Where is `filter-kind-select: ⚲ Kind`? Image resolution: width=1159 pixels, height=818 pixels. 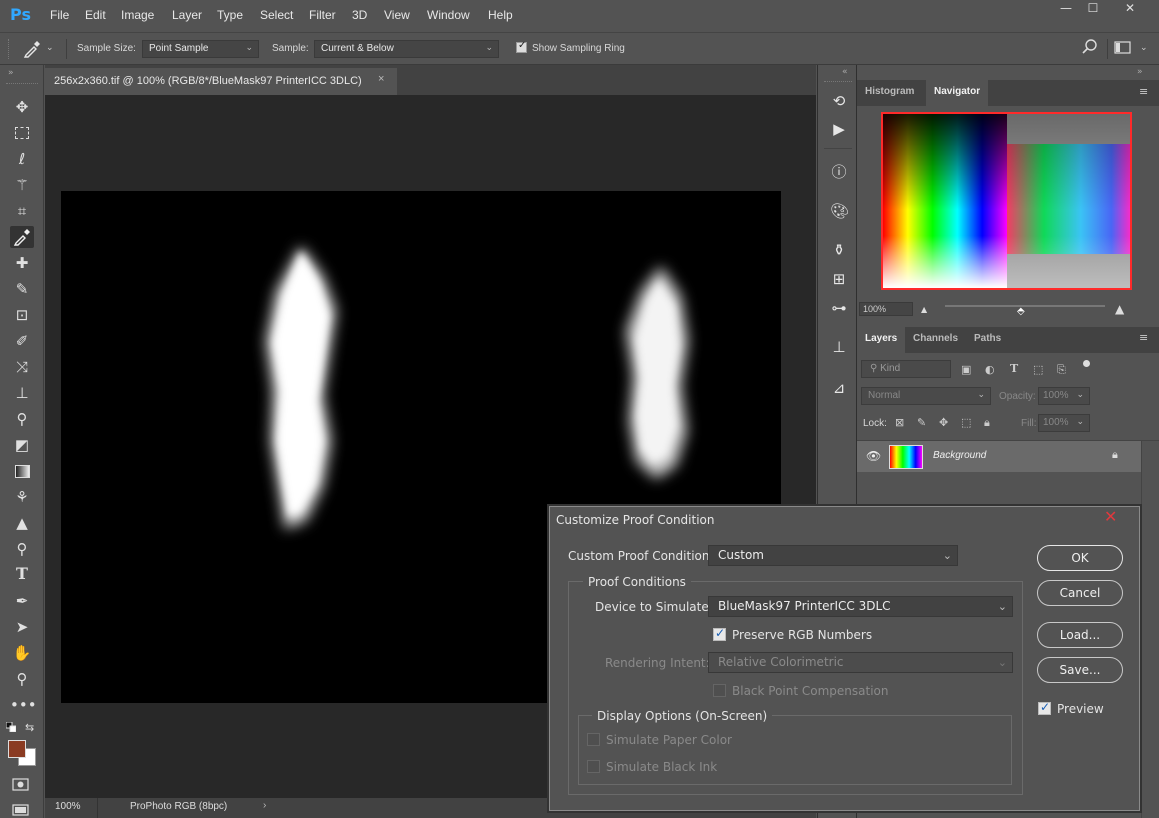 filter-kind-select: ⚲ Kind is located at coordinates (906, 369).